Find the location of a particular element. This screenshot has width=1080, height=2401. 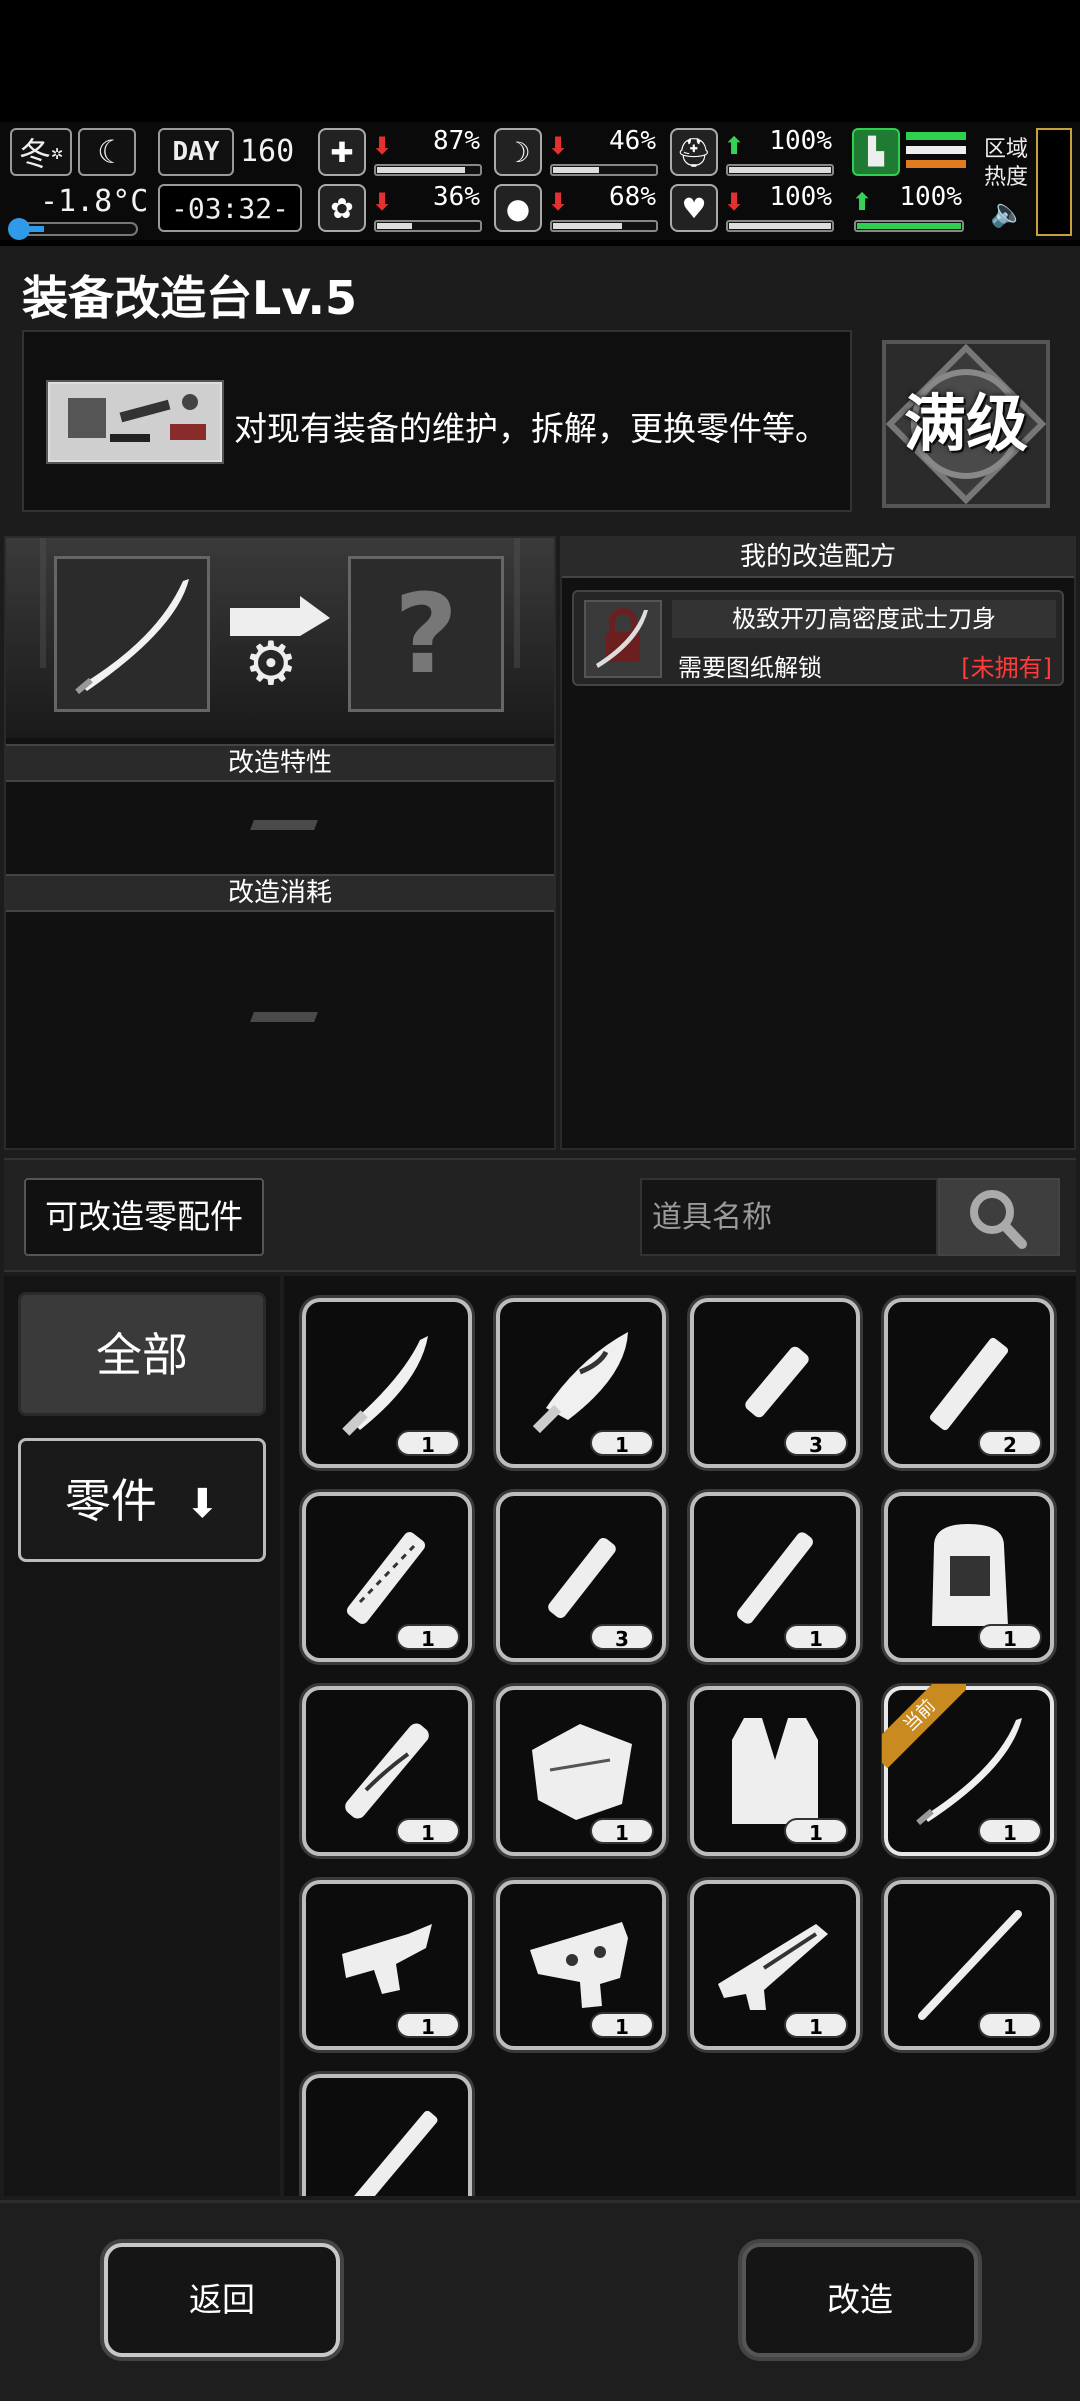

locked-recipe-icon is located at coordinates (623, 639).